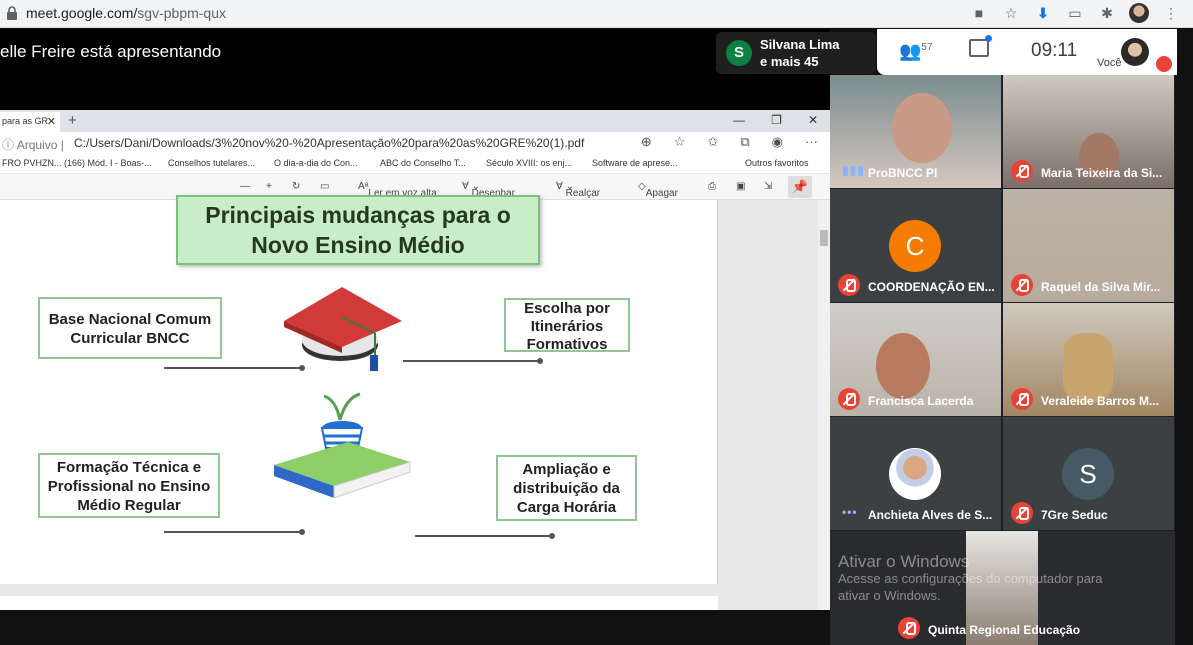 This screenshot has width=1193, height=645. I want to click on fit-page-icon: ▭, so click(324, 186).